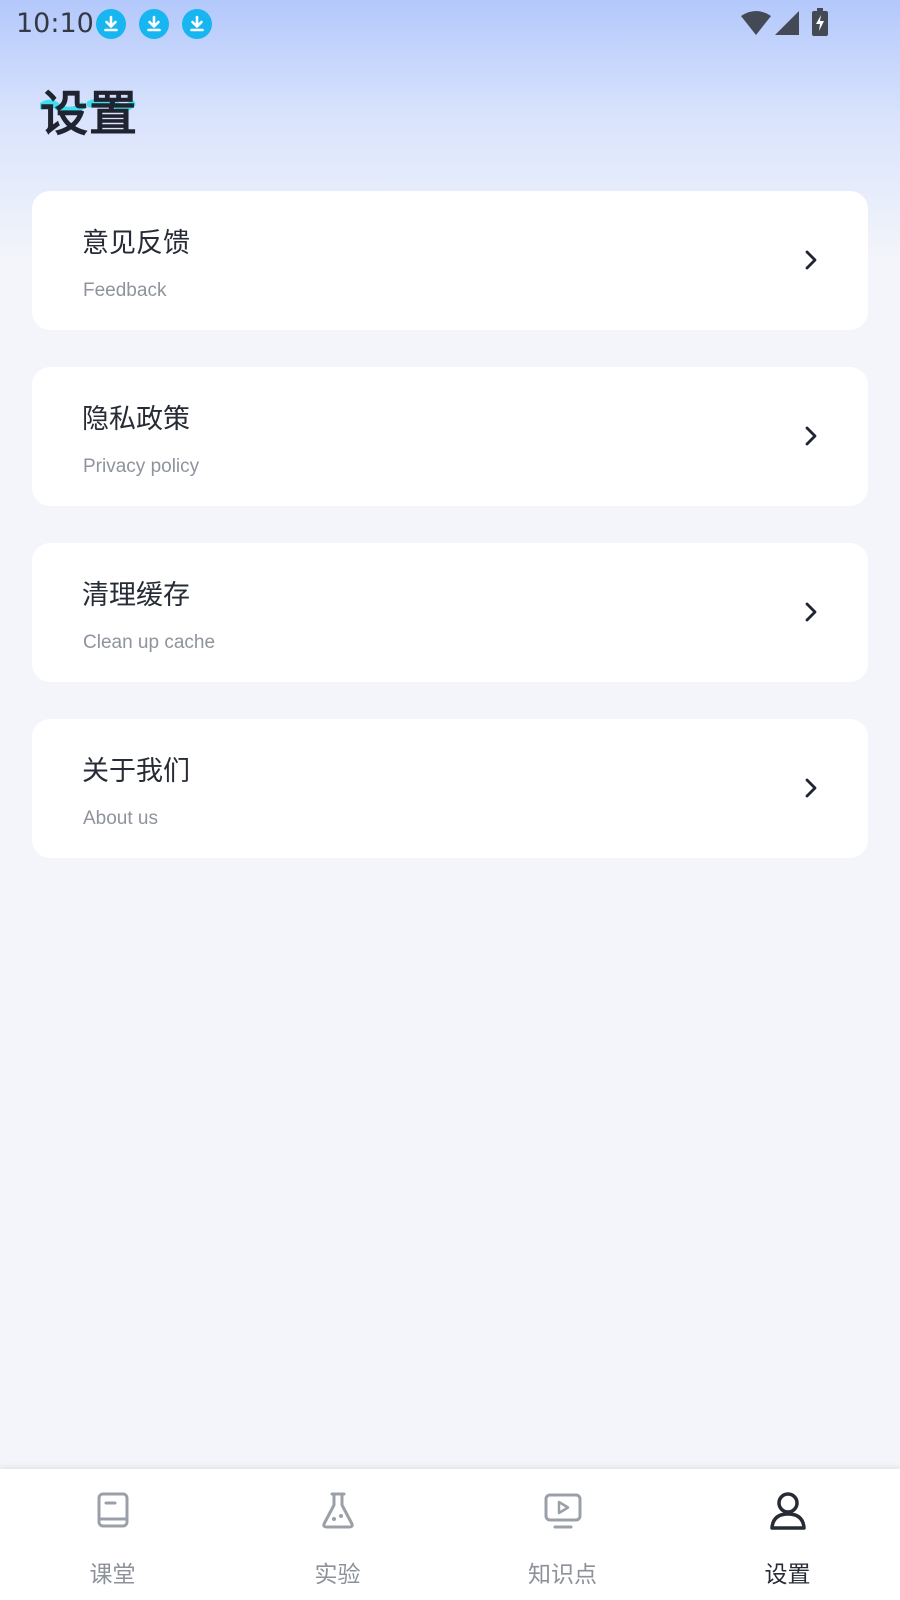 The image size is (900, 1600). Describe the element at coordinates (337, 1534) in the screenshot. I see `nav-tab-experiment: 实验` at that location.